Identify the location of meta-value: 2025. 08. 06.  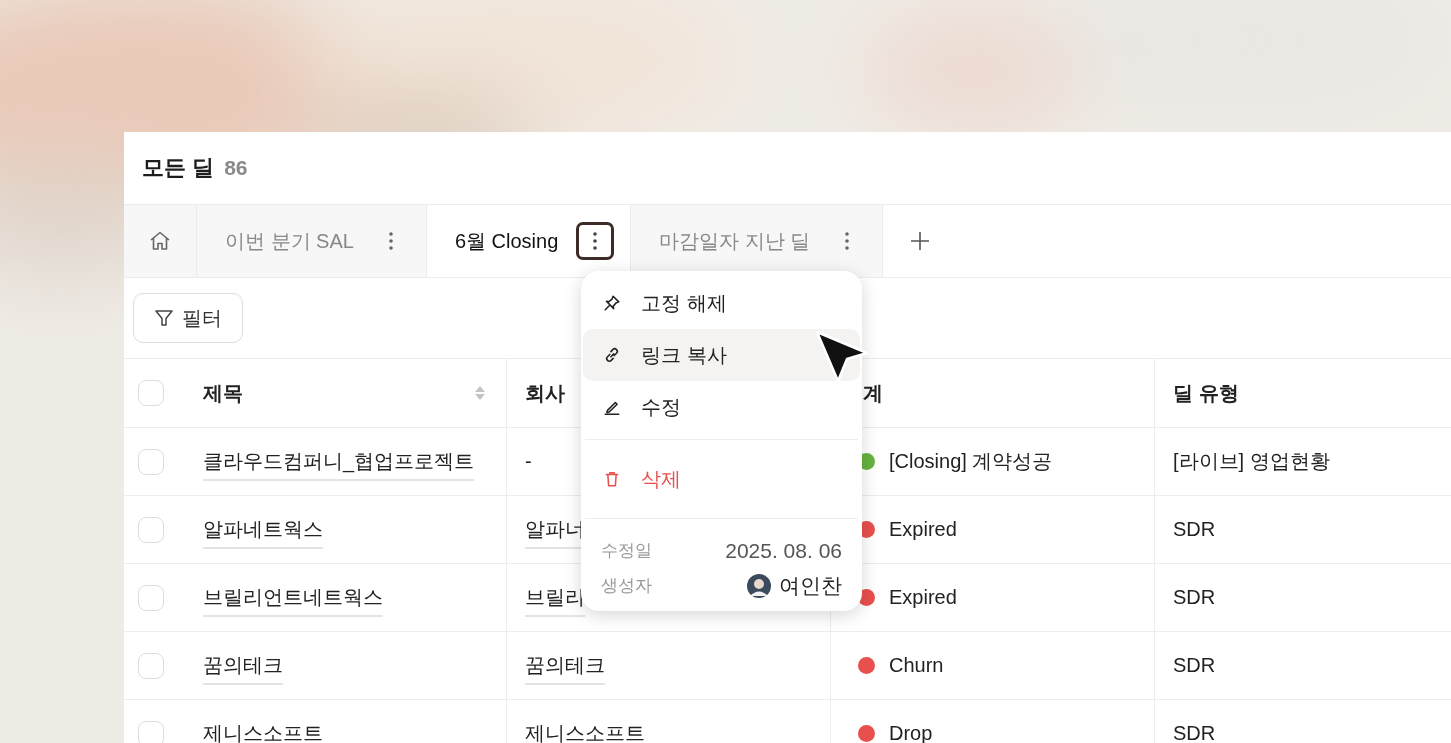
(783, 550).